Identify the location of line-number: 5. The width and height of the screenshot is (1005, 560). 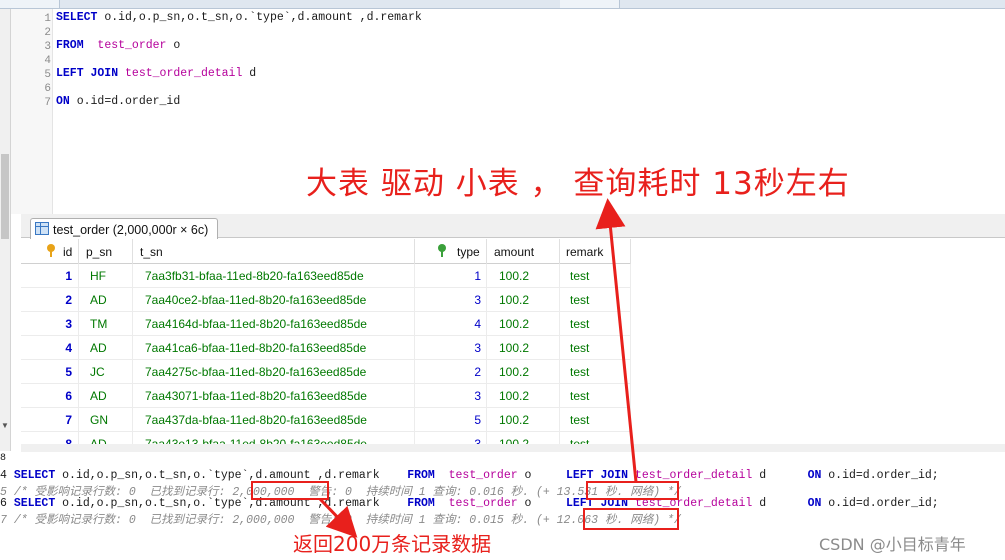
(47, 75).